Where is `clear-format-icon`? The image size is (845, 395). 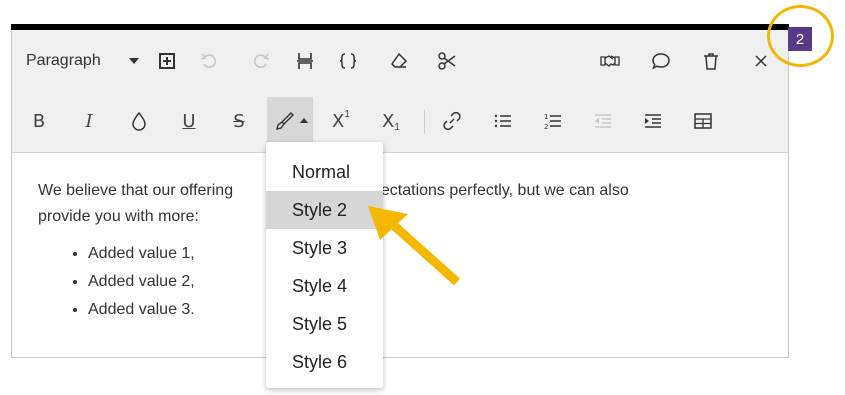
clear-format-icon is located at coordinates (399, 61).